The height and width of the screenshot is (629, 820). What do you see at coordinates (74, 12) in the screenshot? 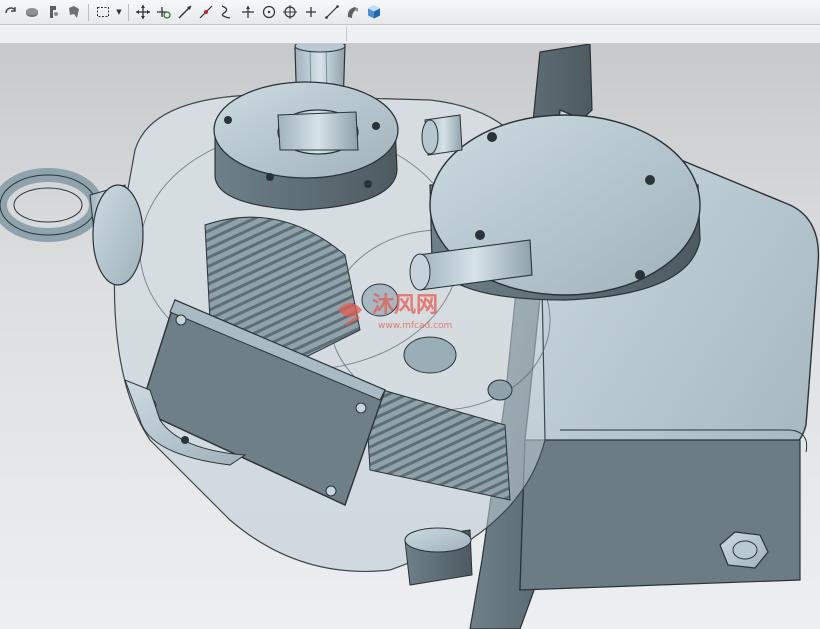
I see `fit-view-icon` at bounding box center [74, 12].